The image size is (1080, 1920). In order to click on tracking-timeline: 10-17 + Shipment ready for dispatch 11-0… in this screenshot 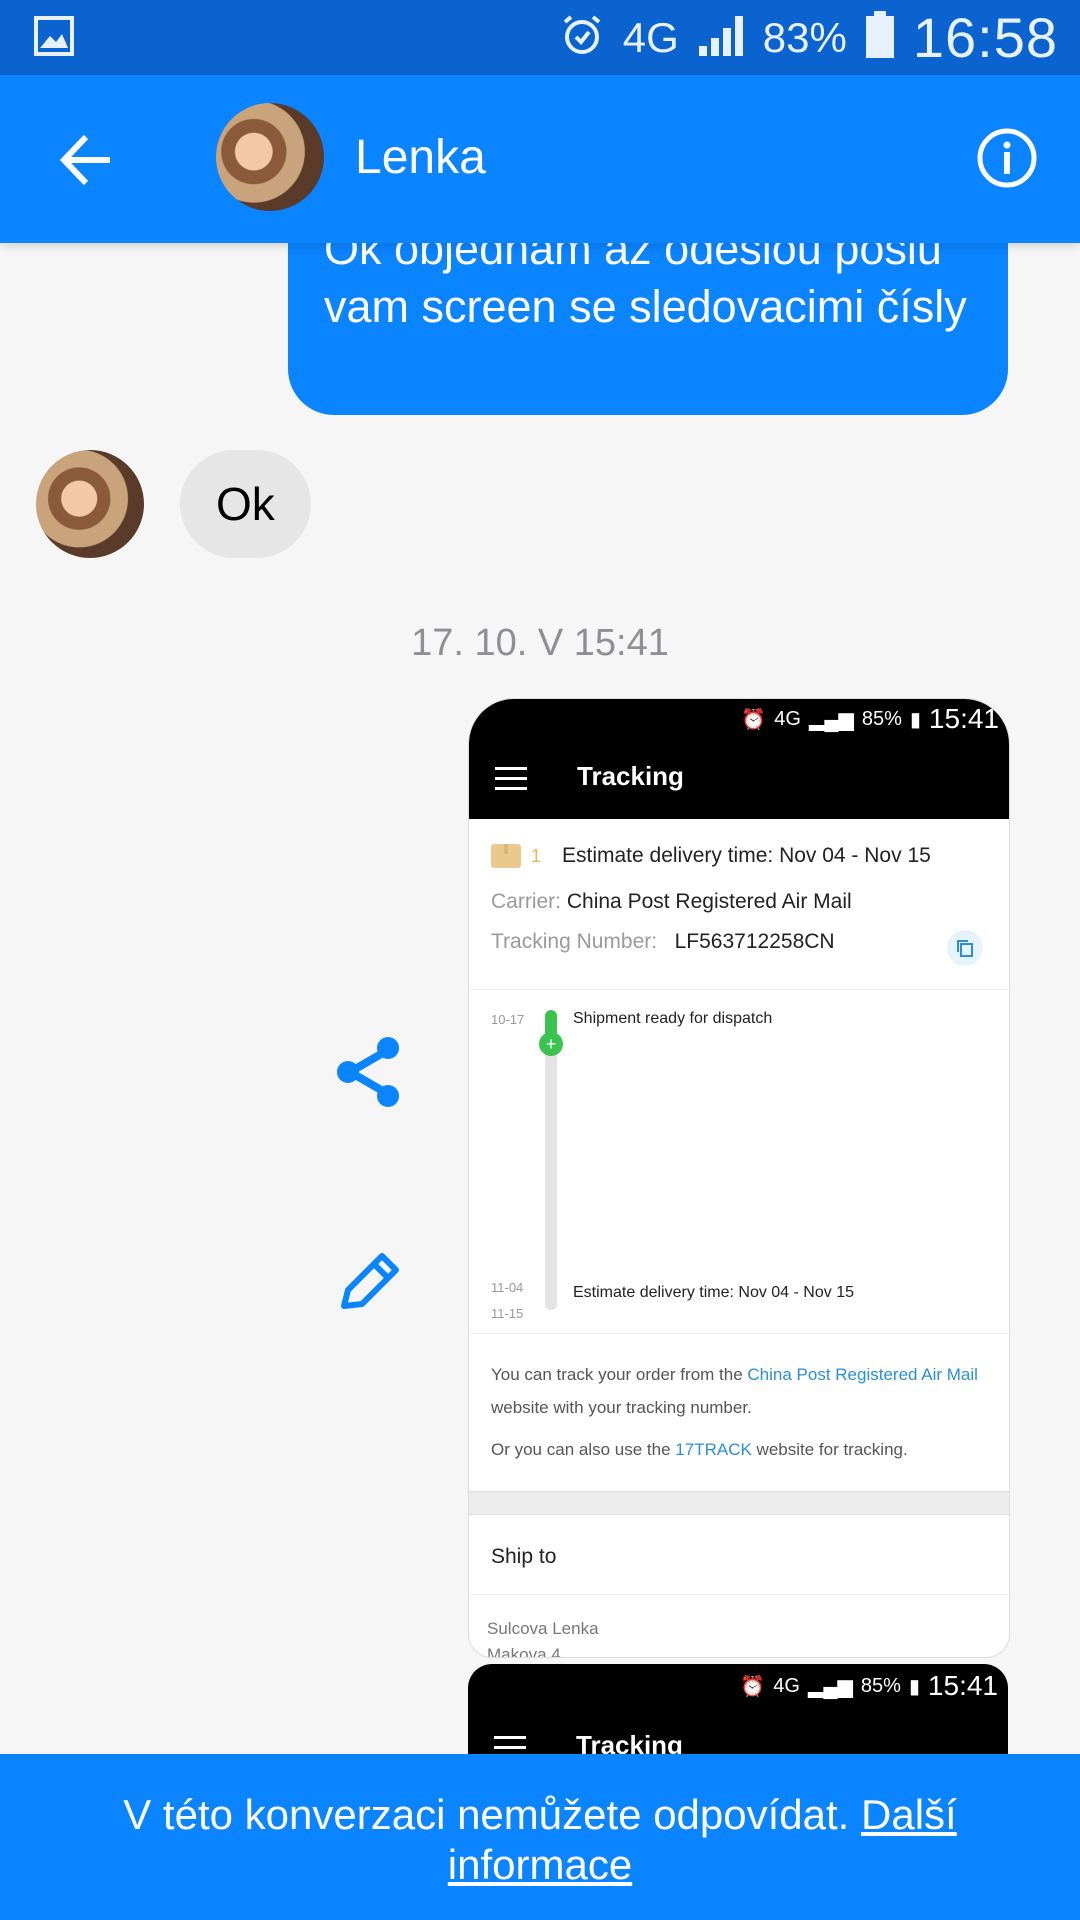, I will do `click(739, 1160)`.